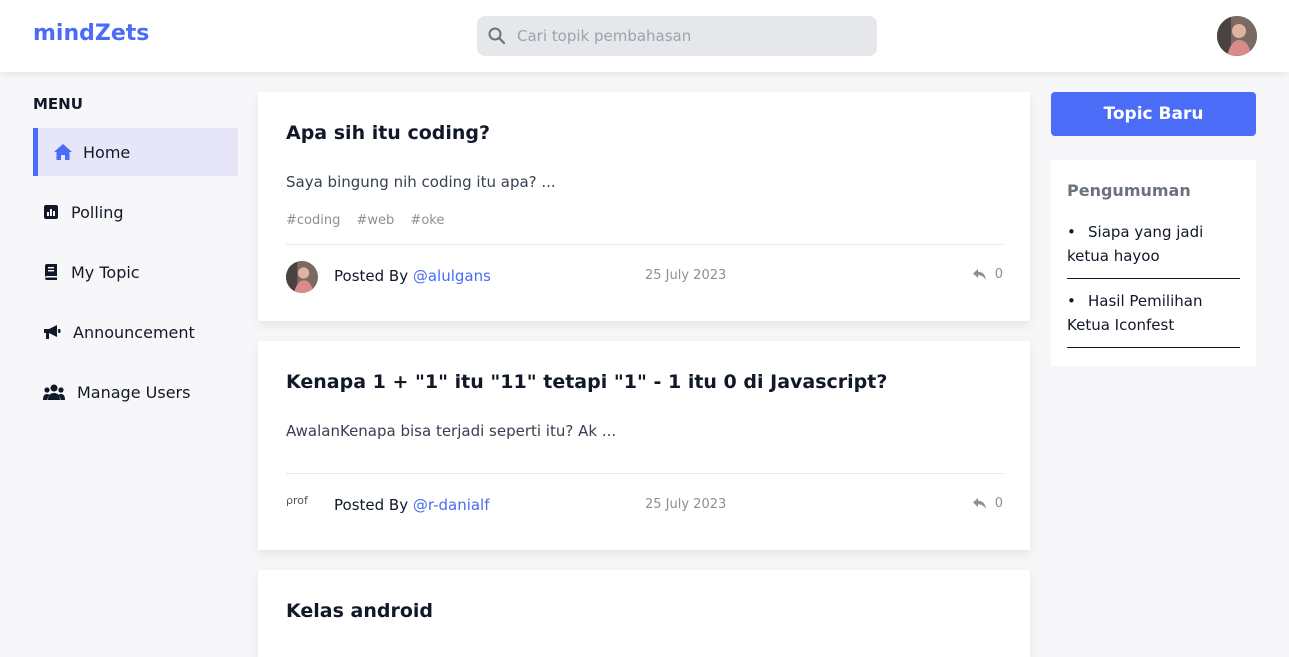 Image resolution: width=1289 pixels, height=657 pixels. Describe the element at coordinates (97, 212) in the screenshot. I see `sidebar-item-label: Polling` at that location.